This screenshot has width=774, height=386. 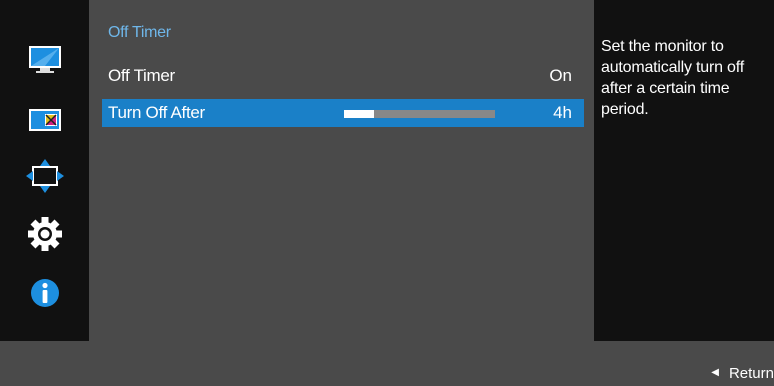 What do you see at coordinates (139, 32) in the screenshot?
I see `menu-title: Off Timer` at bounding box center [139, 32].